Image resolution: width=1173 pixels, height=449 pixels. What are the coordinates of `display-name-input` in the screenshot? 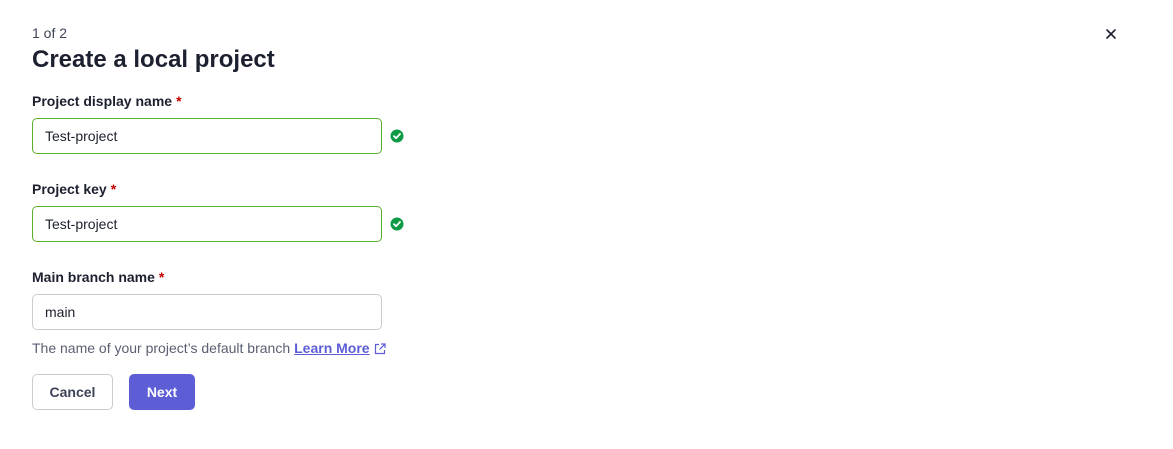 It's located at (207, 136).